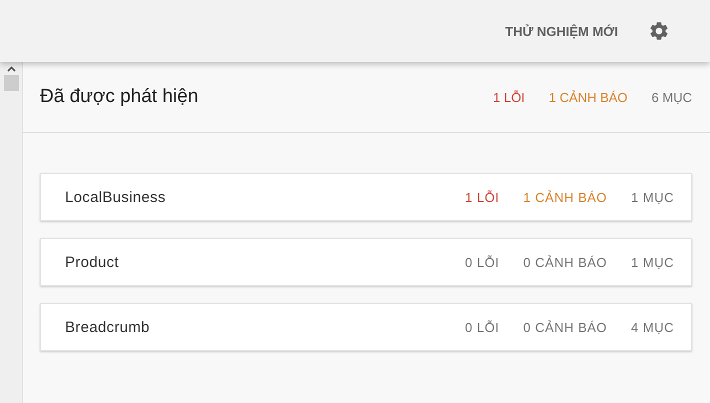  Describe the element at coordinates (116, 197) in the screenshot. I see `type-name: LocalBusiness` at that location.